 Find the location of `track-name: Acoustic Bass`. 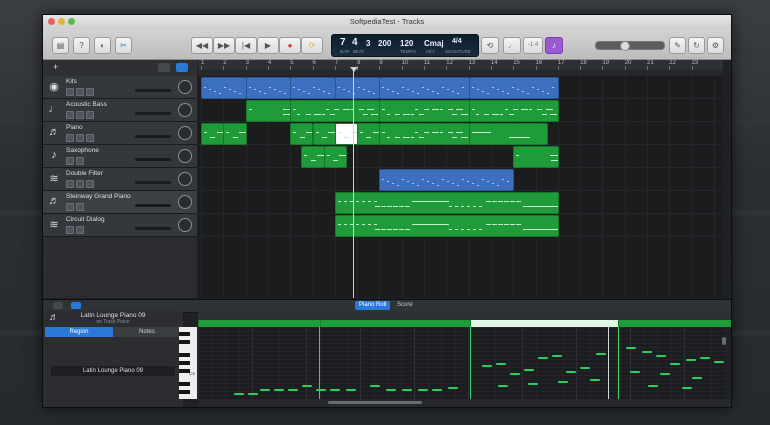

track-name: Acoustic Bass is located at coordinates (86, 104).